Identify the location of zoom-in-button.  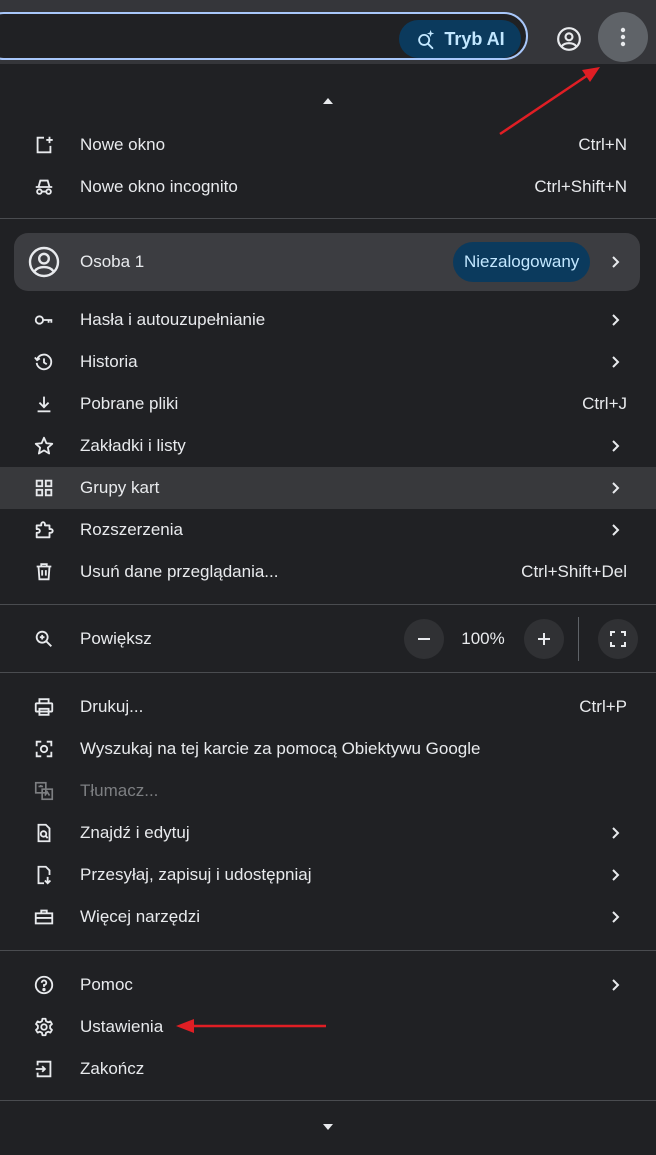
(544, 639).